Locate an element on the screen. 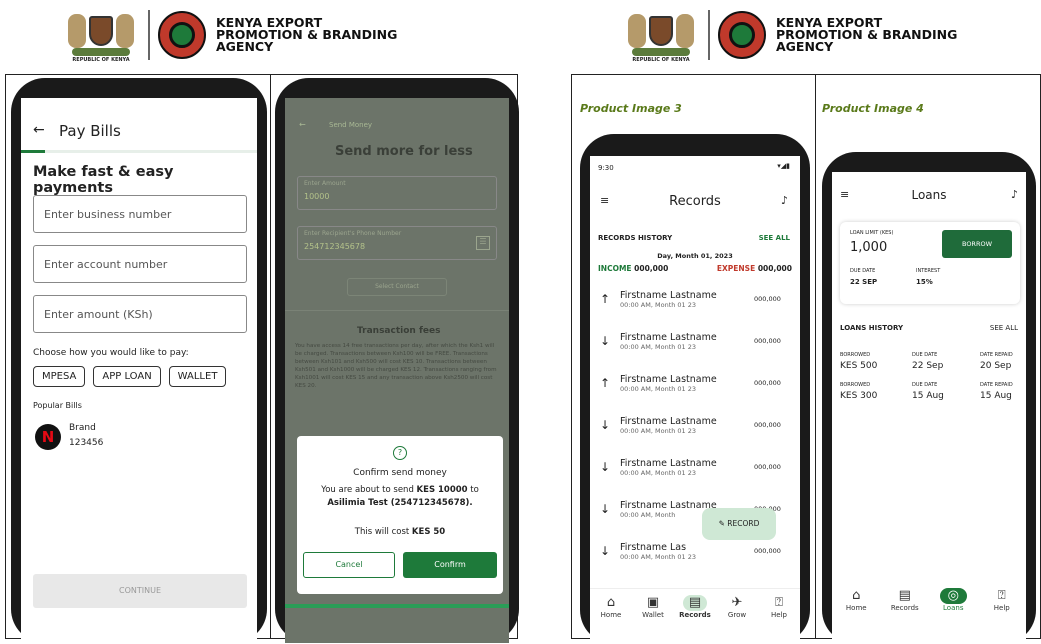 The width and height of the screenshot is (1041, 644). loans-see-all-link: SEE ALL is located at coordinates (1004, 328).